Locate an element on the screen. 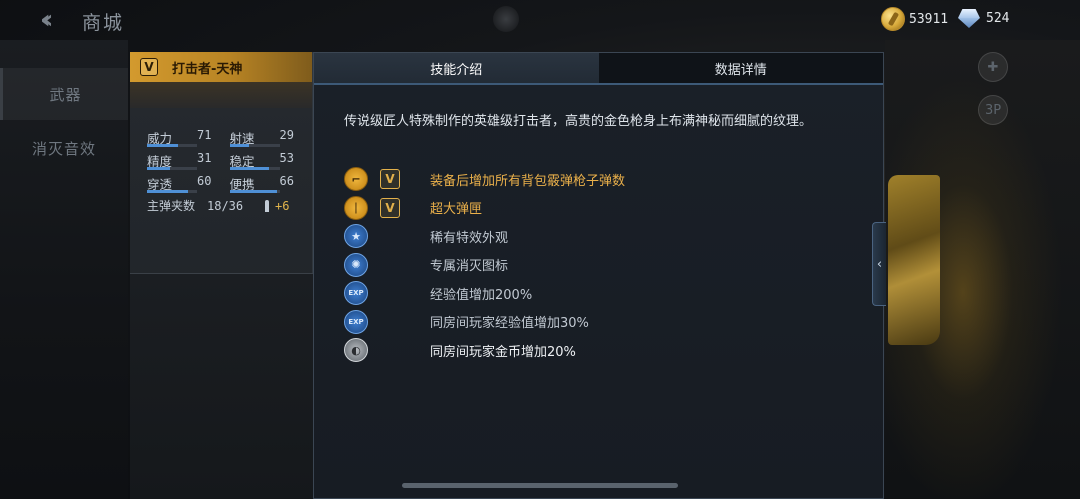  chevron-left-icon: ‹ is located at coordinates (879, 264).